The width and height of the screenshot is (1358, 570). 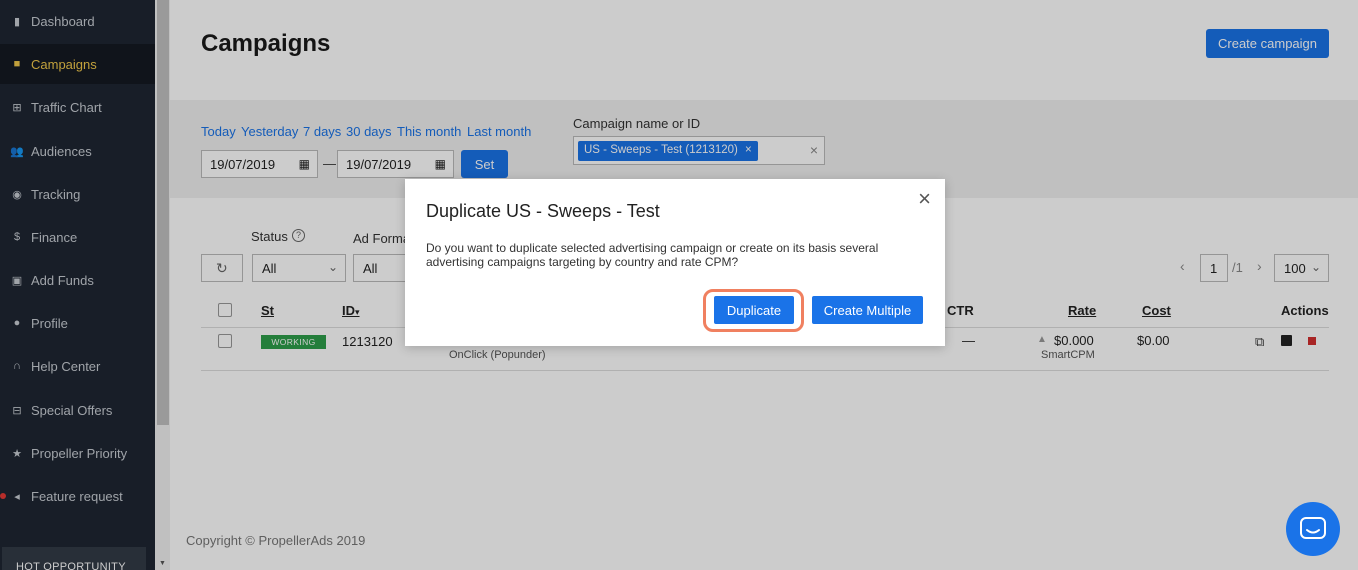 What do you see at coordinates (753, 310) in the screenshot?
I see `duplicate-button-highlight` at bounding box center [753, 310].